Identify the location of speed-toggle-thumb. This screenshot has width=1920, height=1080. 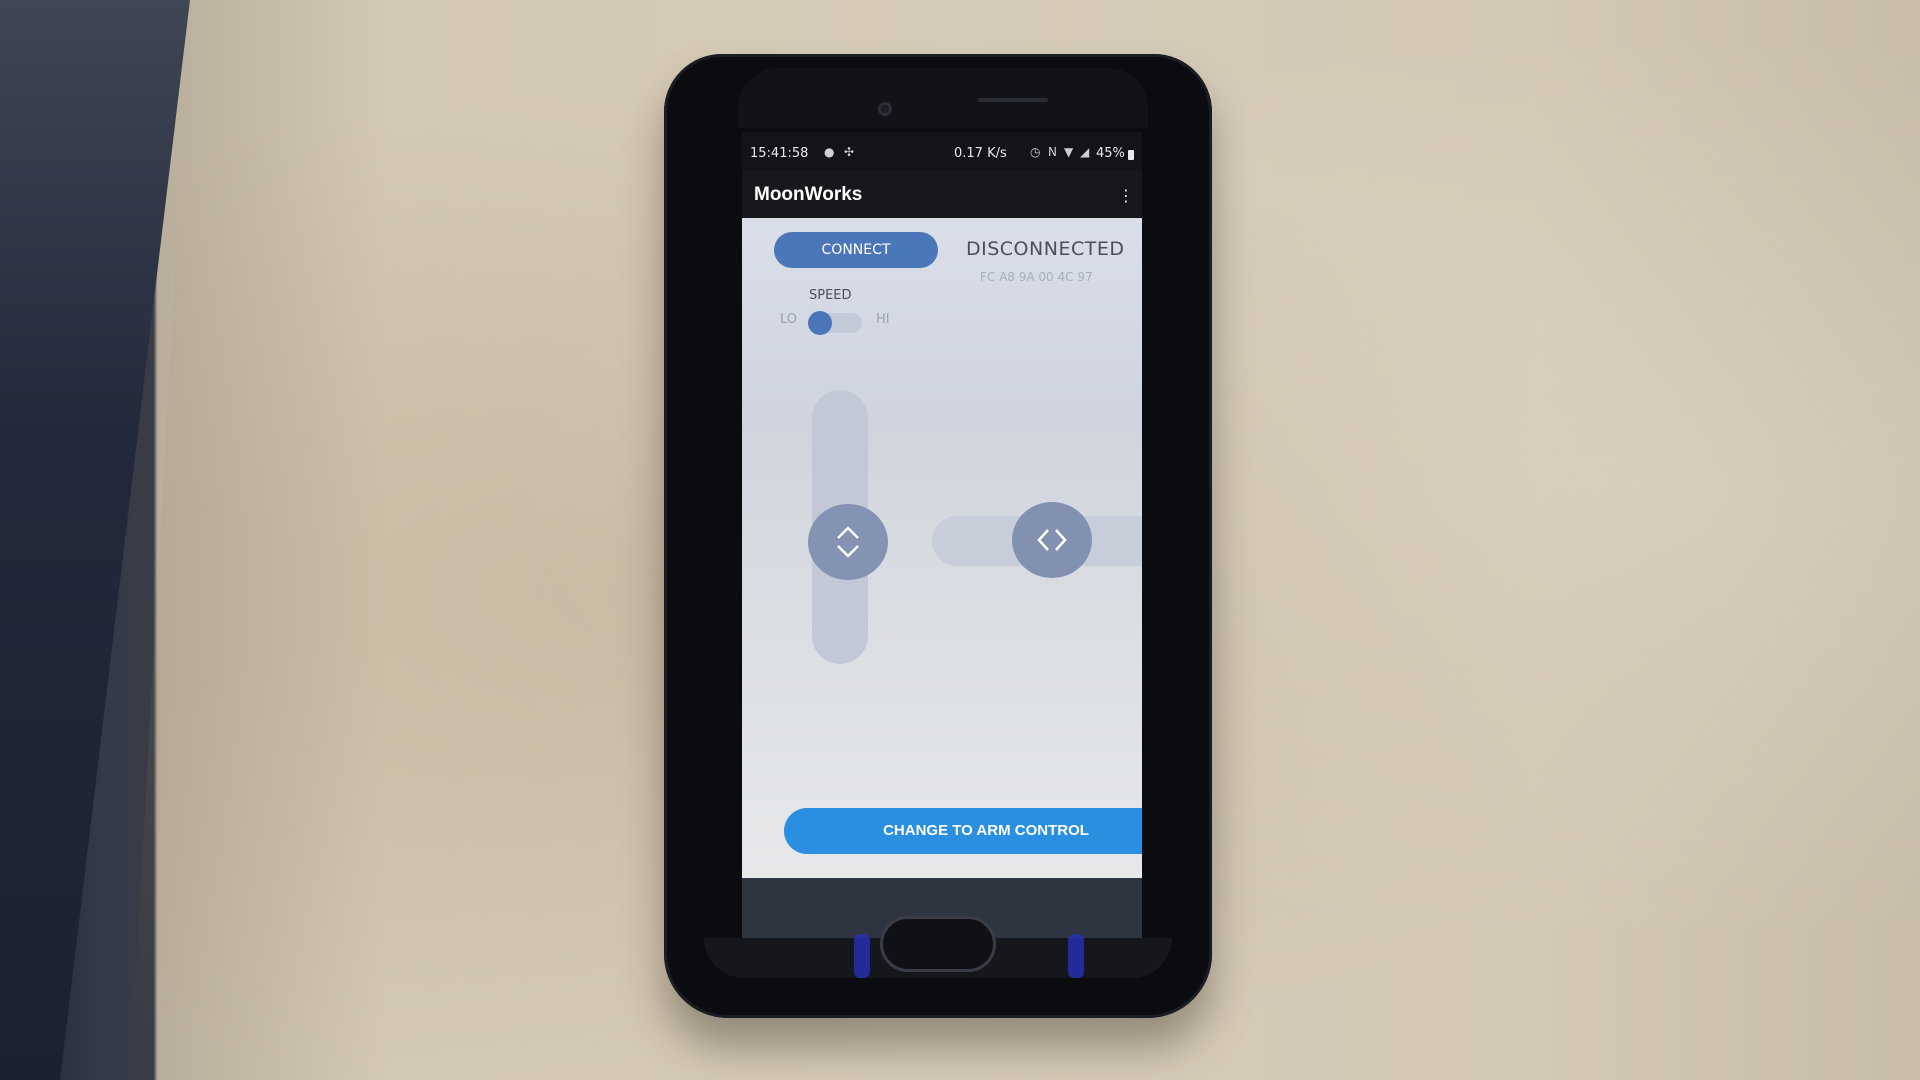
(820, 323).